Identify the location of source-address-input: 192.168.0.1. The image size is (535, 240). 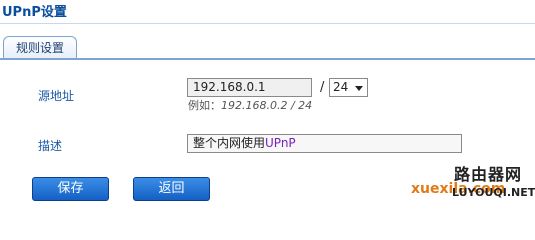
(249, 87).